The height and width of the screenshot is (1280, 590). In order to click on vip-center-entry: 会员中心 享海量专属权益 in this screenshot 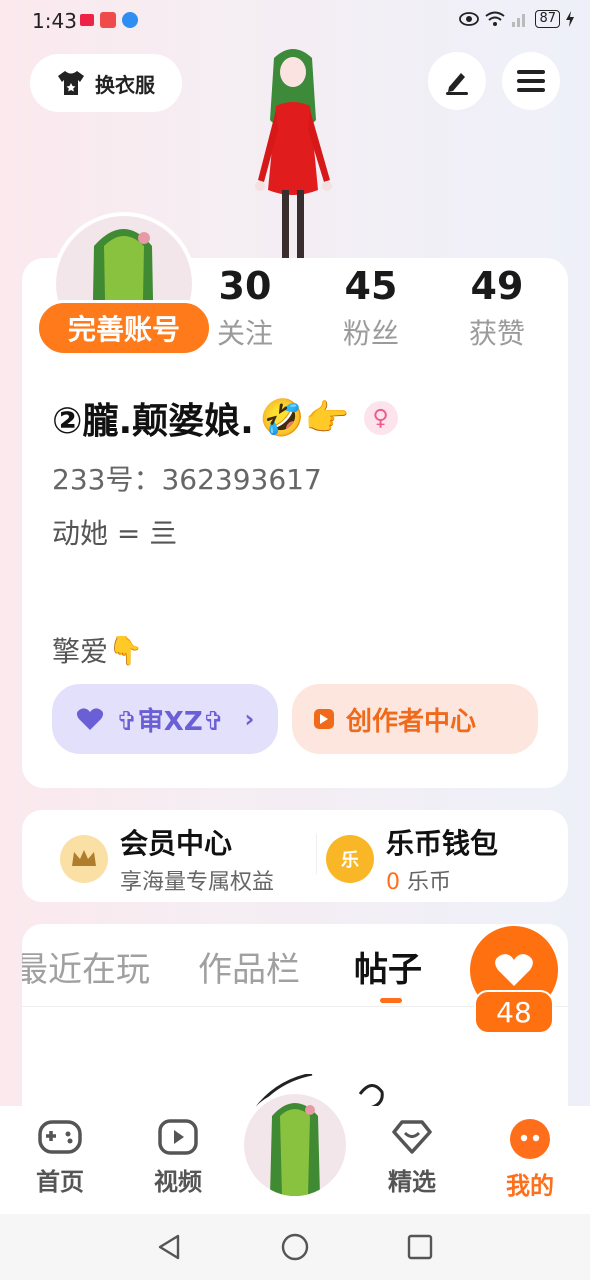, I will do `click(167, 859)`.